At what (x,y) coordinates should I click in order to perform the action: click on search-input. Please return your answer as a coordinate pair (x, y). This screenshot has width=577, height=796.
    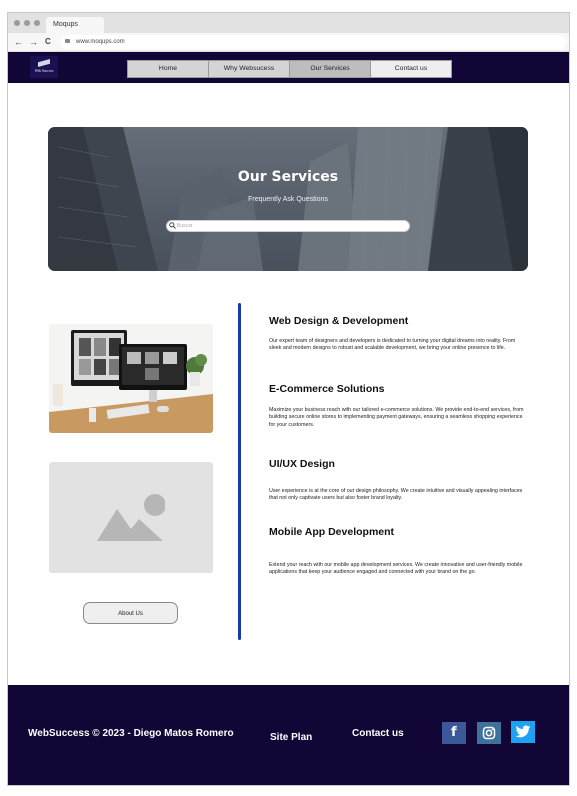
    Looking at the image, I should click on (289, 226).